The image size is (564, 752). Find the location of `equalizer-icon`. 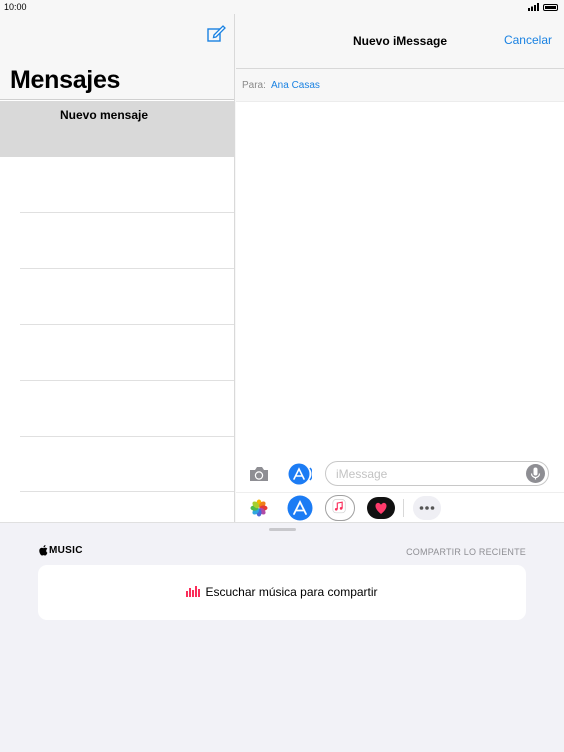

equalizer-icon is located at coordinates (193, 591).